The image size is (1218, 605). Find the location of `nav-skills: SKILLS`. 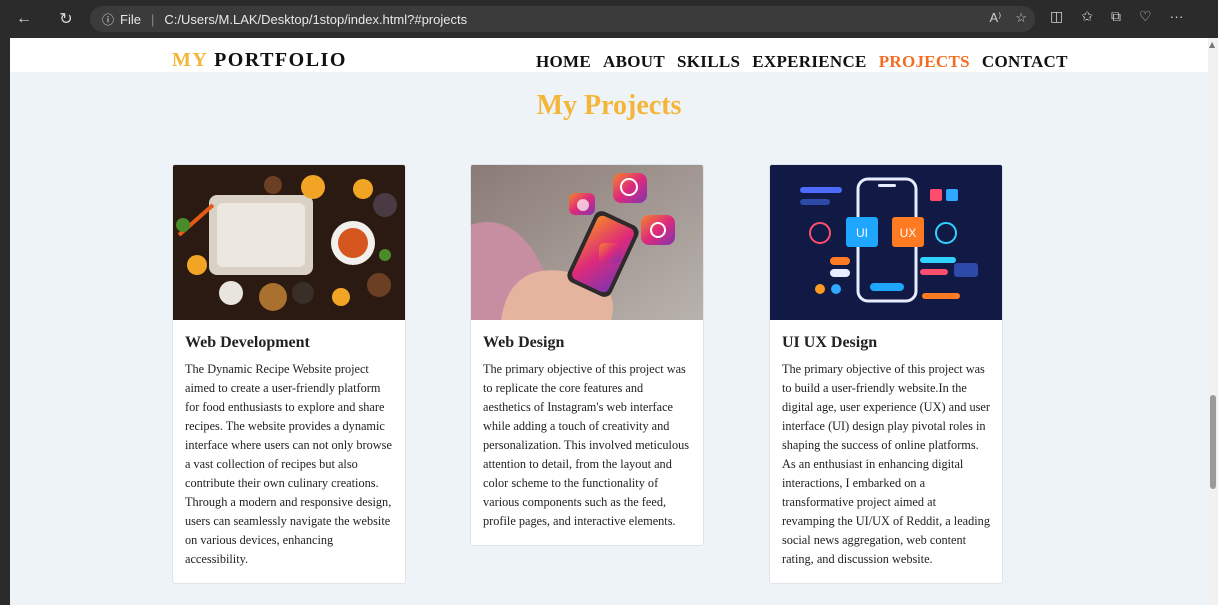

nav-skills: SKILLS is located at coordinates (708, 62).